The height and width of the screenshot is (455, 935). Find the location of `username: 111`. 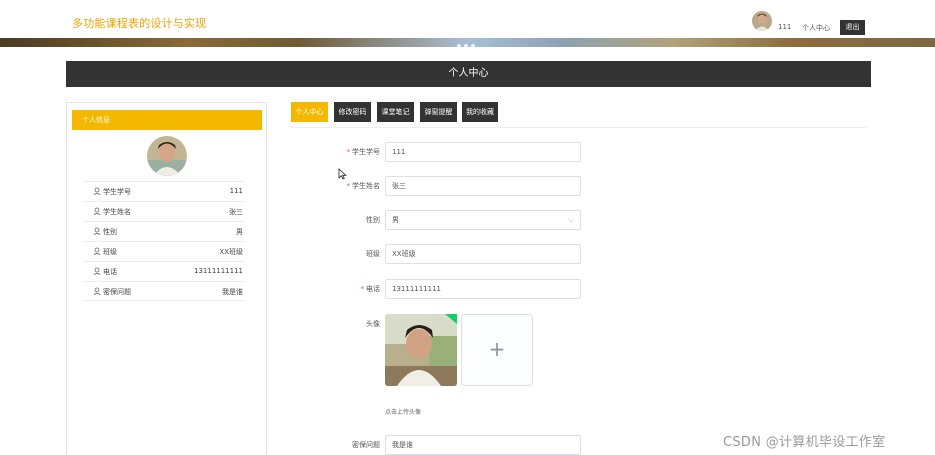

username: 111 is located at coordinates (785, 27).